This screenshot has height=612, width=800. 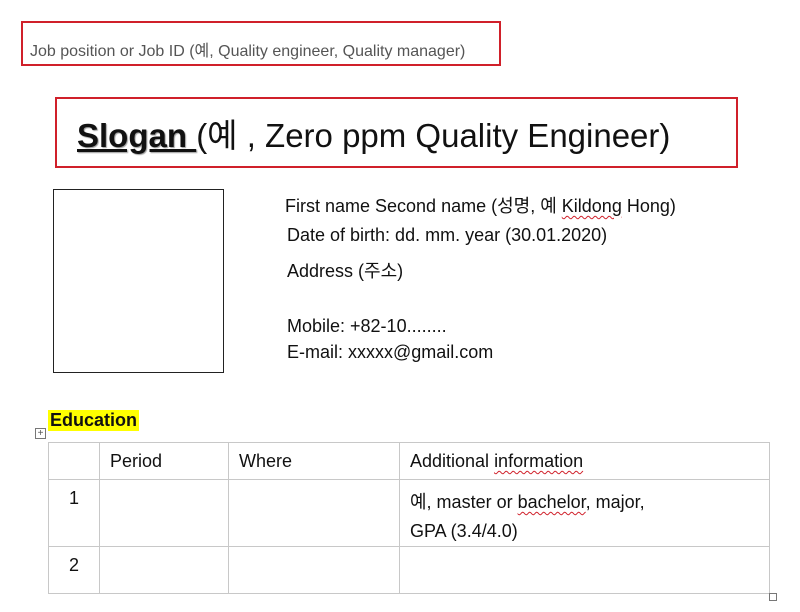 I want to click on spellcheck-word: bachelor, so click(x=551, y=502).